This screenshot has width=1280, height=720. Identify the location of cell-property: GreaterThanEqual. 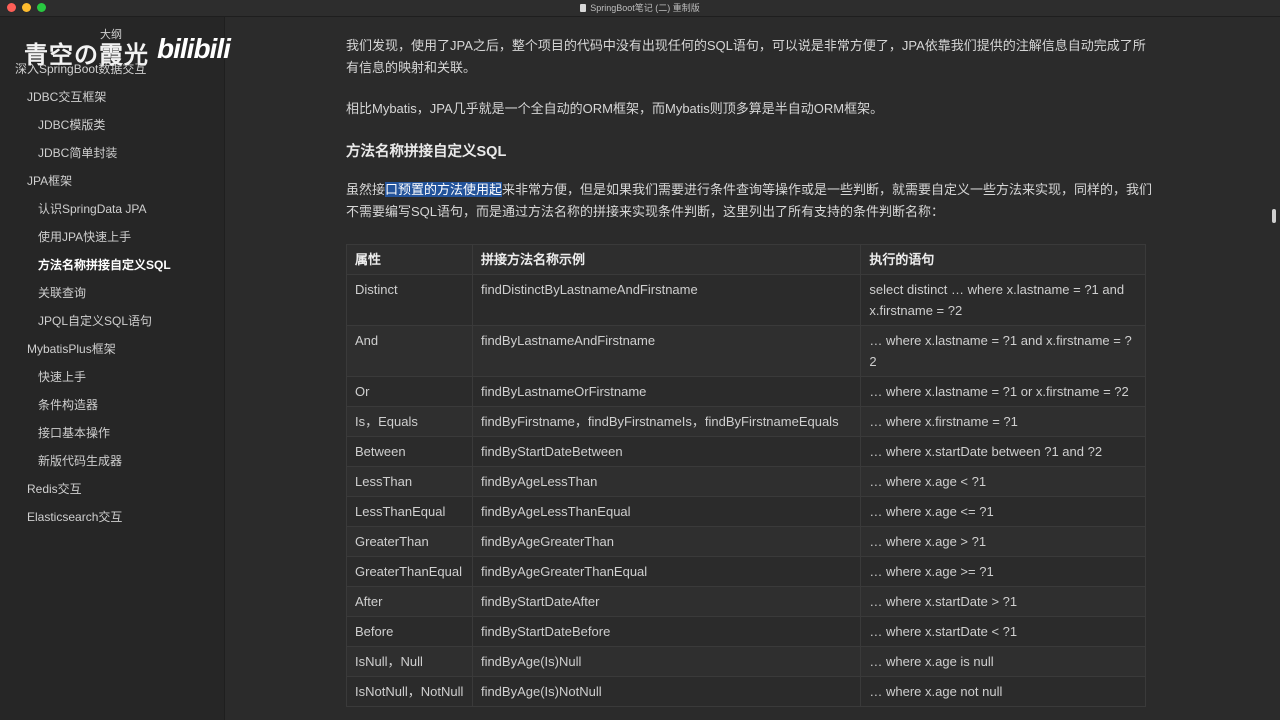
(409, 571).